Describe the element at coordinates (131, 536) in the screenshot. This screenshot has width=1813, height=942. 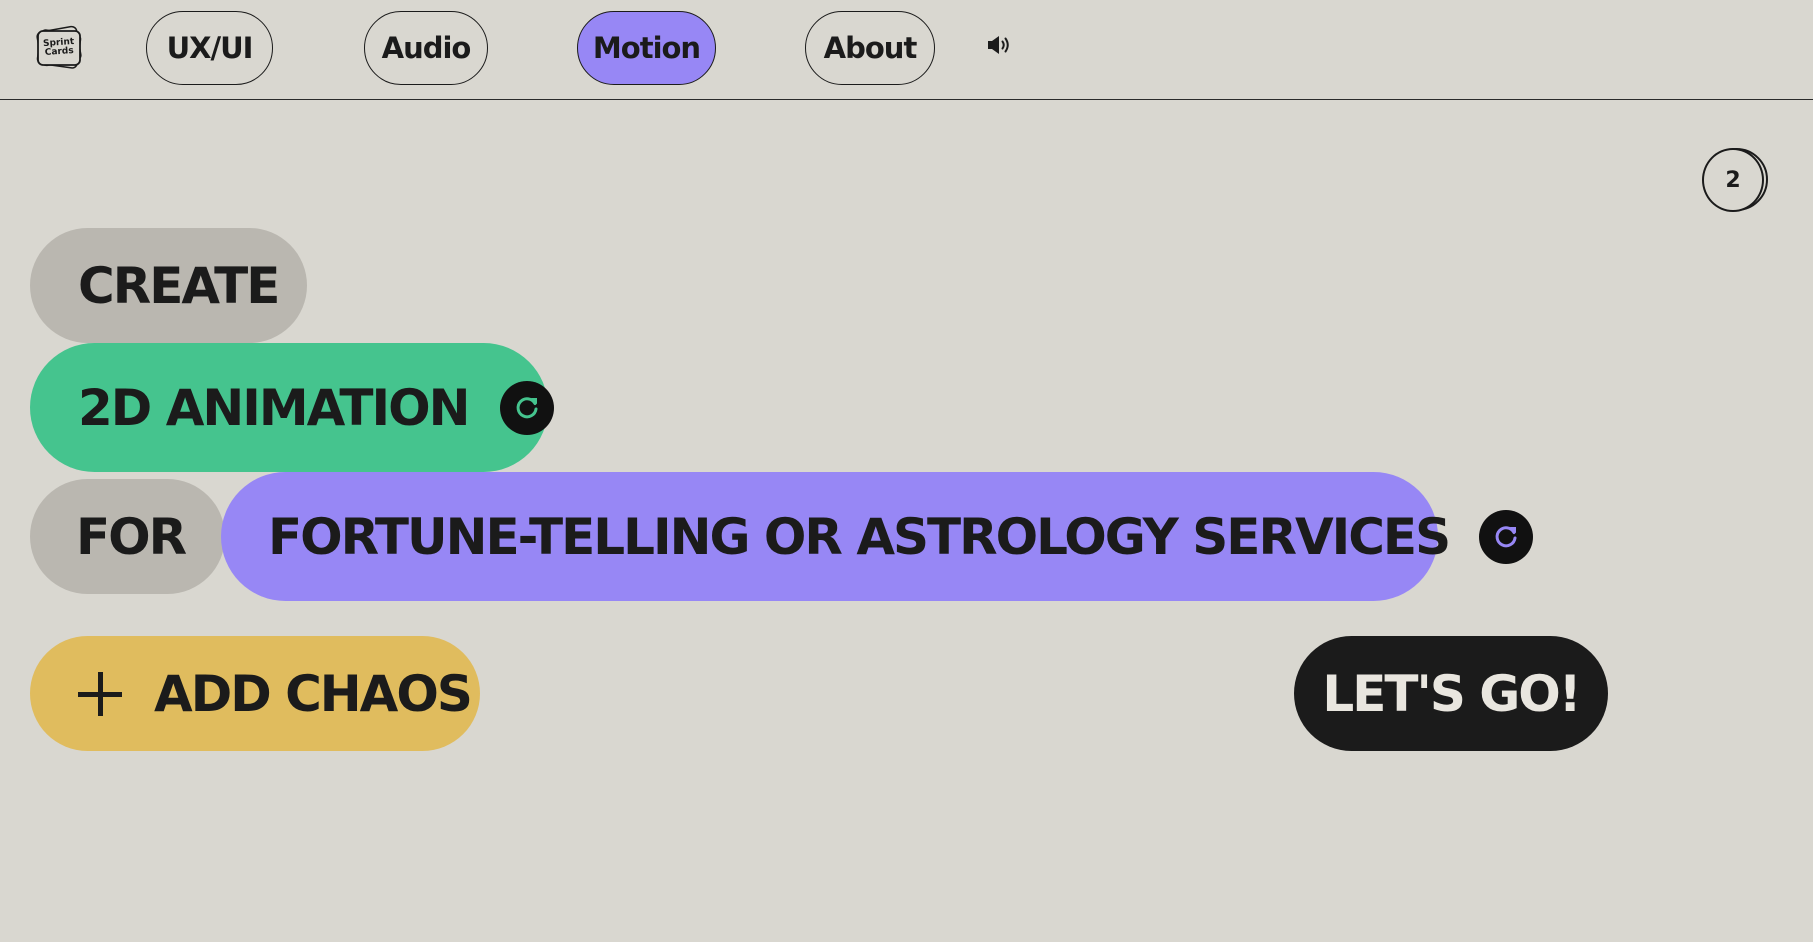
I see `connector-label: FOR` at that location.